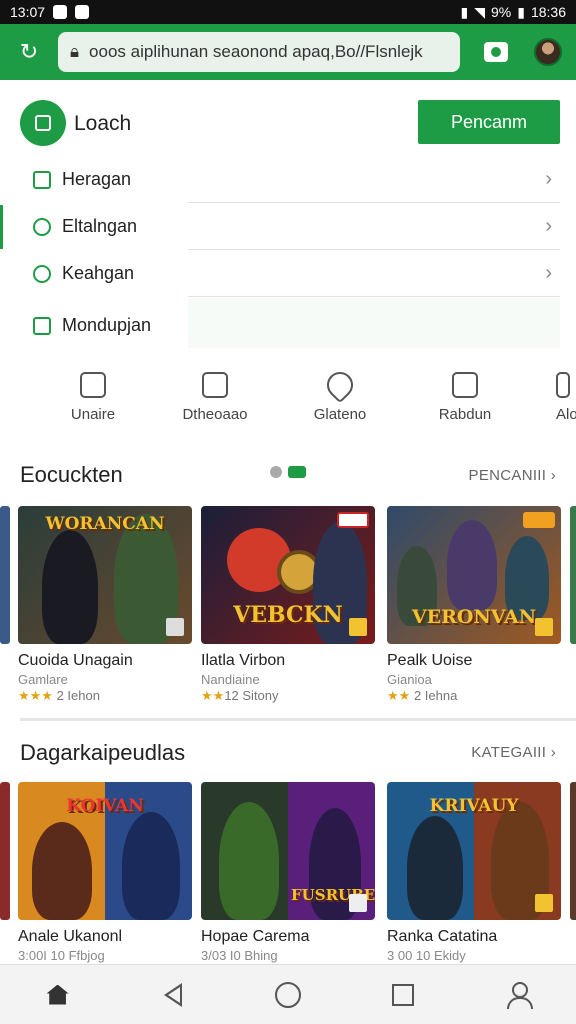  What do you see at coordinates (474, 575) in the screenshot?
I see `game-cover: VERONVAN` at bounding box center [474, 575].